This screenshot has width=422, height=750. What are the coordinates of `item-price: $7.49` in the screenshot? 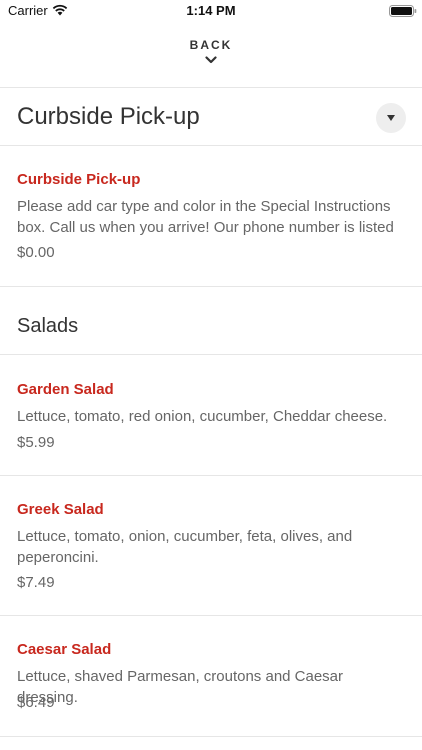 It's located at (36, 582).